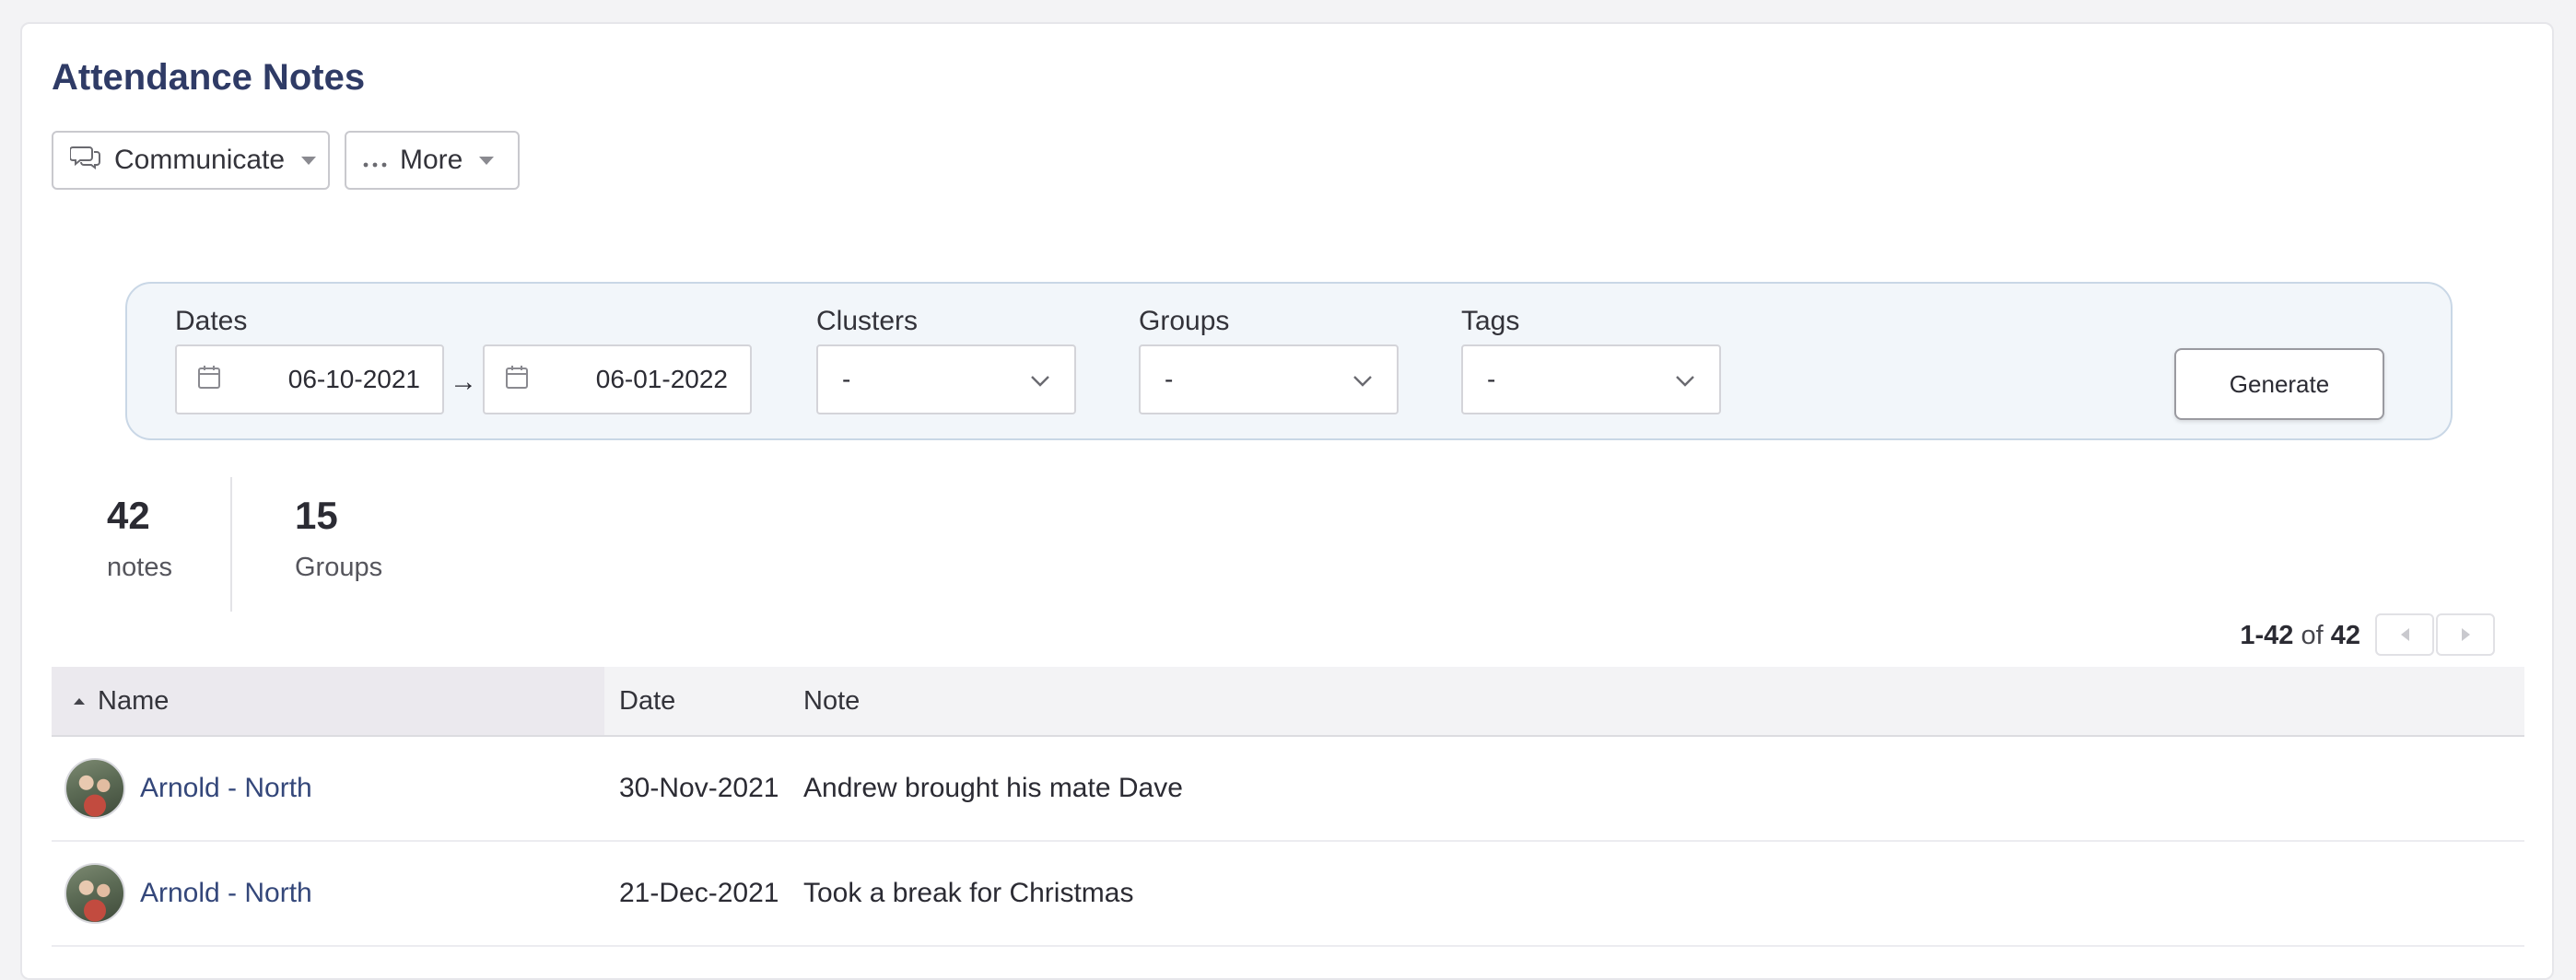 This screenshot has height=980, width=2576. What do you see at coordinates (867, 321) in the screenshot?
I see `clusters-label: Clusters` at bounding box center [867, 321].